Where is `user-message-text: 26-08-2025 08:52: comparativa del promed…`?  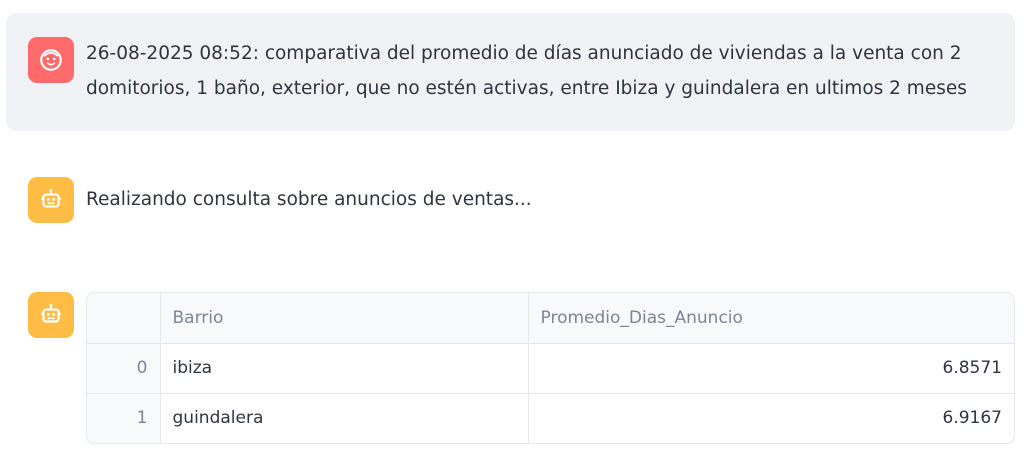
user-message-text: 26-08-2025 08:52: comparativa del promed… is located at coordinates (536, 71).